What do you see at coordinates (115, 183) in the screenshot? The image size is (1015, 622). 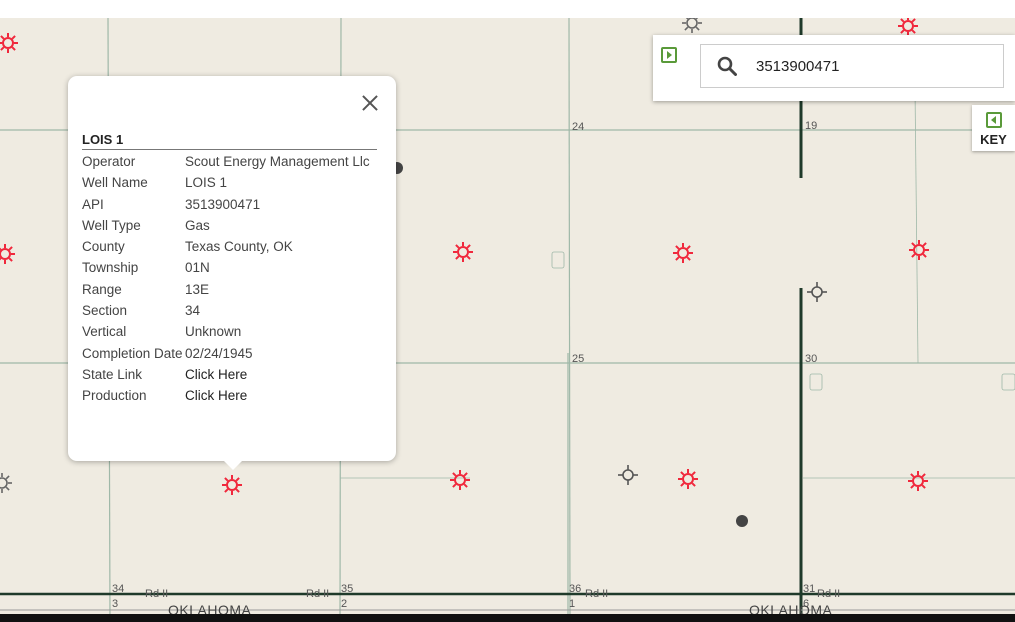 I see `row-label: Well Name` at bounding box center [115, 183].